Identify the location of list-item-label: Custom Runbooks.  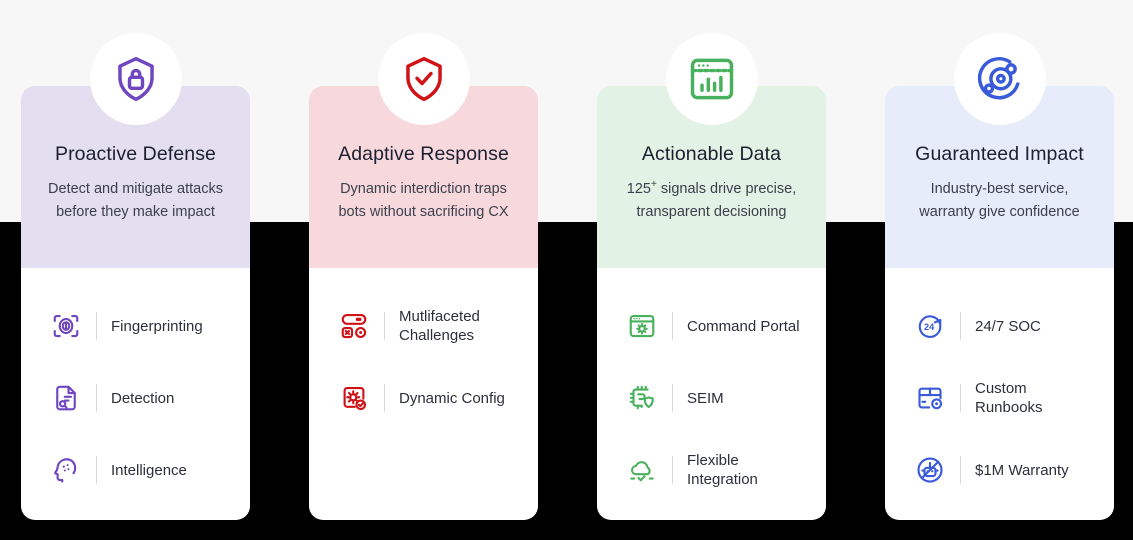
(1009, 398).